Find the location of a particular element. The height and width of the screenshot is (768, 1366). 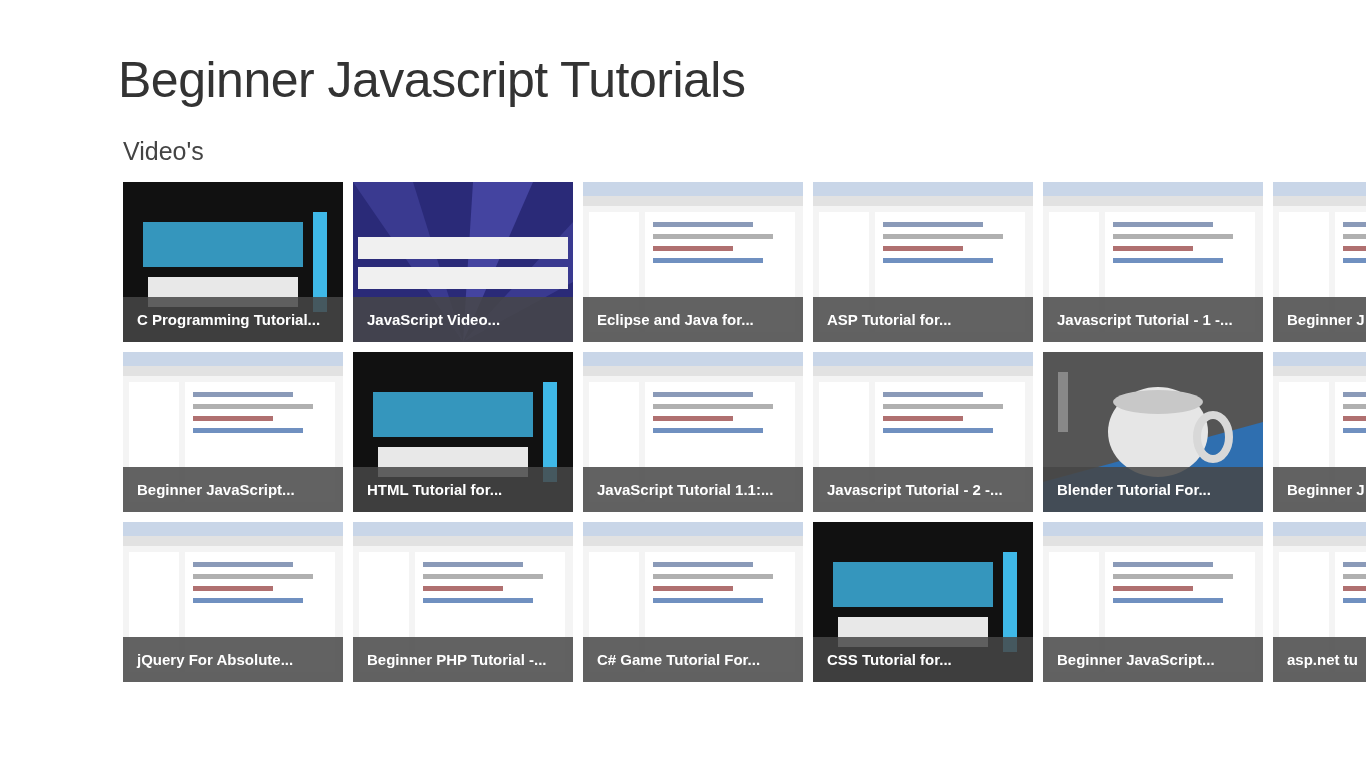

video-title: asp.net tu is located at coordinates (1322, 659).